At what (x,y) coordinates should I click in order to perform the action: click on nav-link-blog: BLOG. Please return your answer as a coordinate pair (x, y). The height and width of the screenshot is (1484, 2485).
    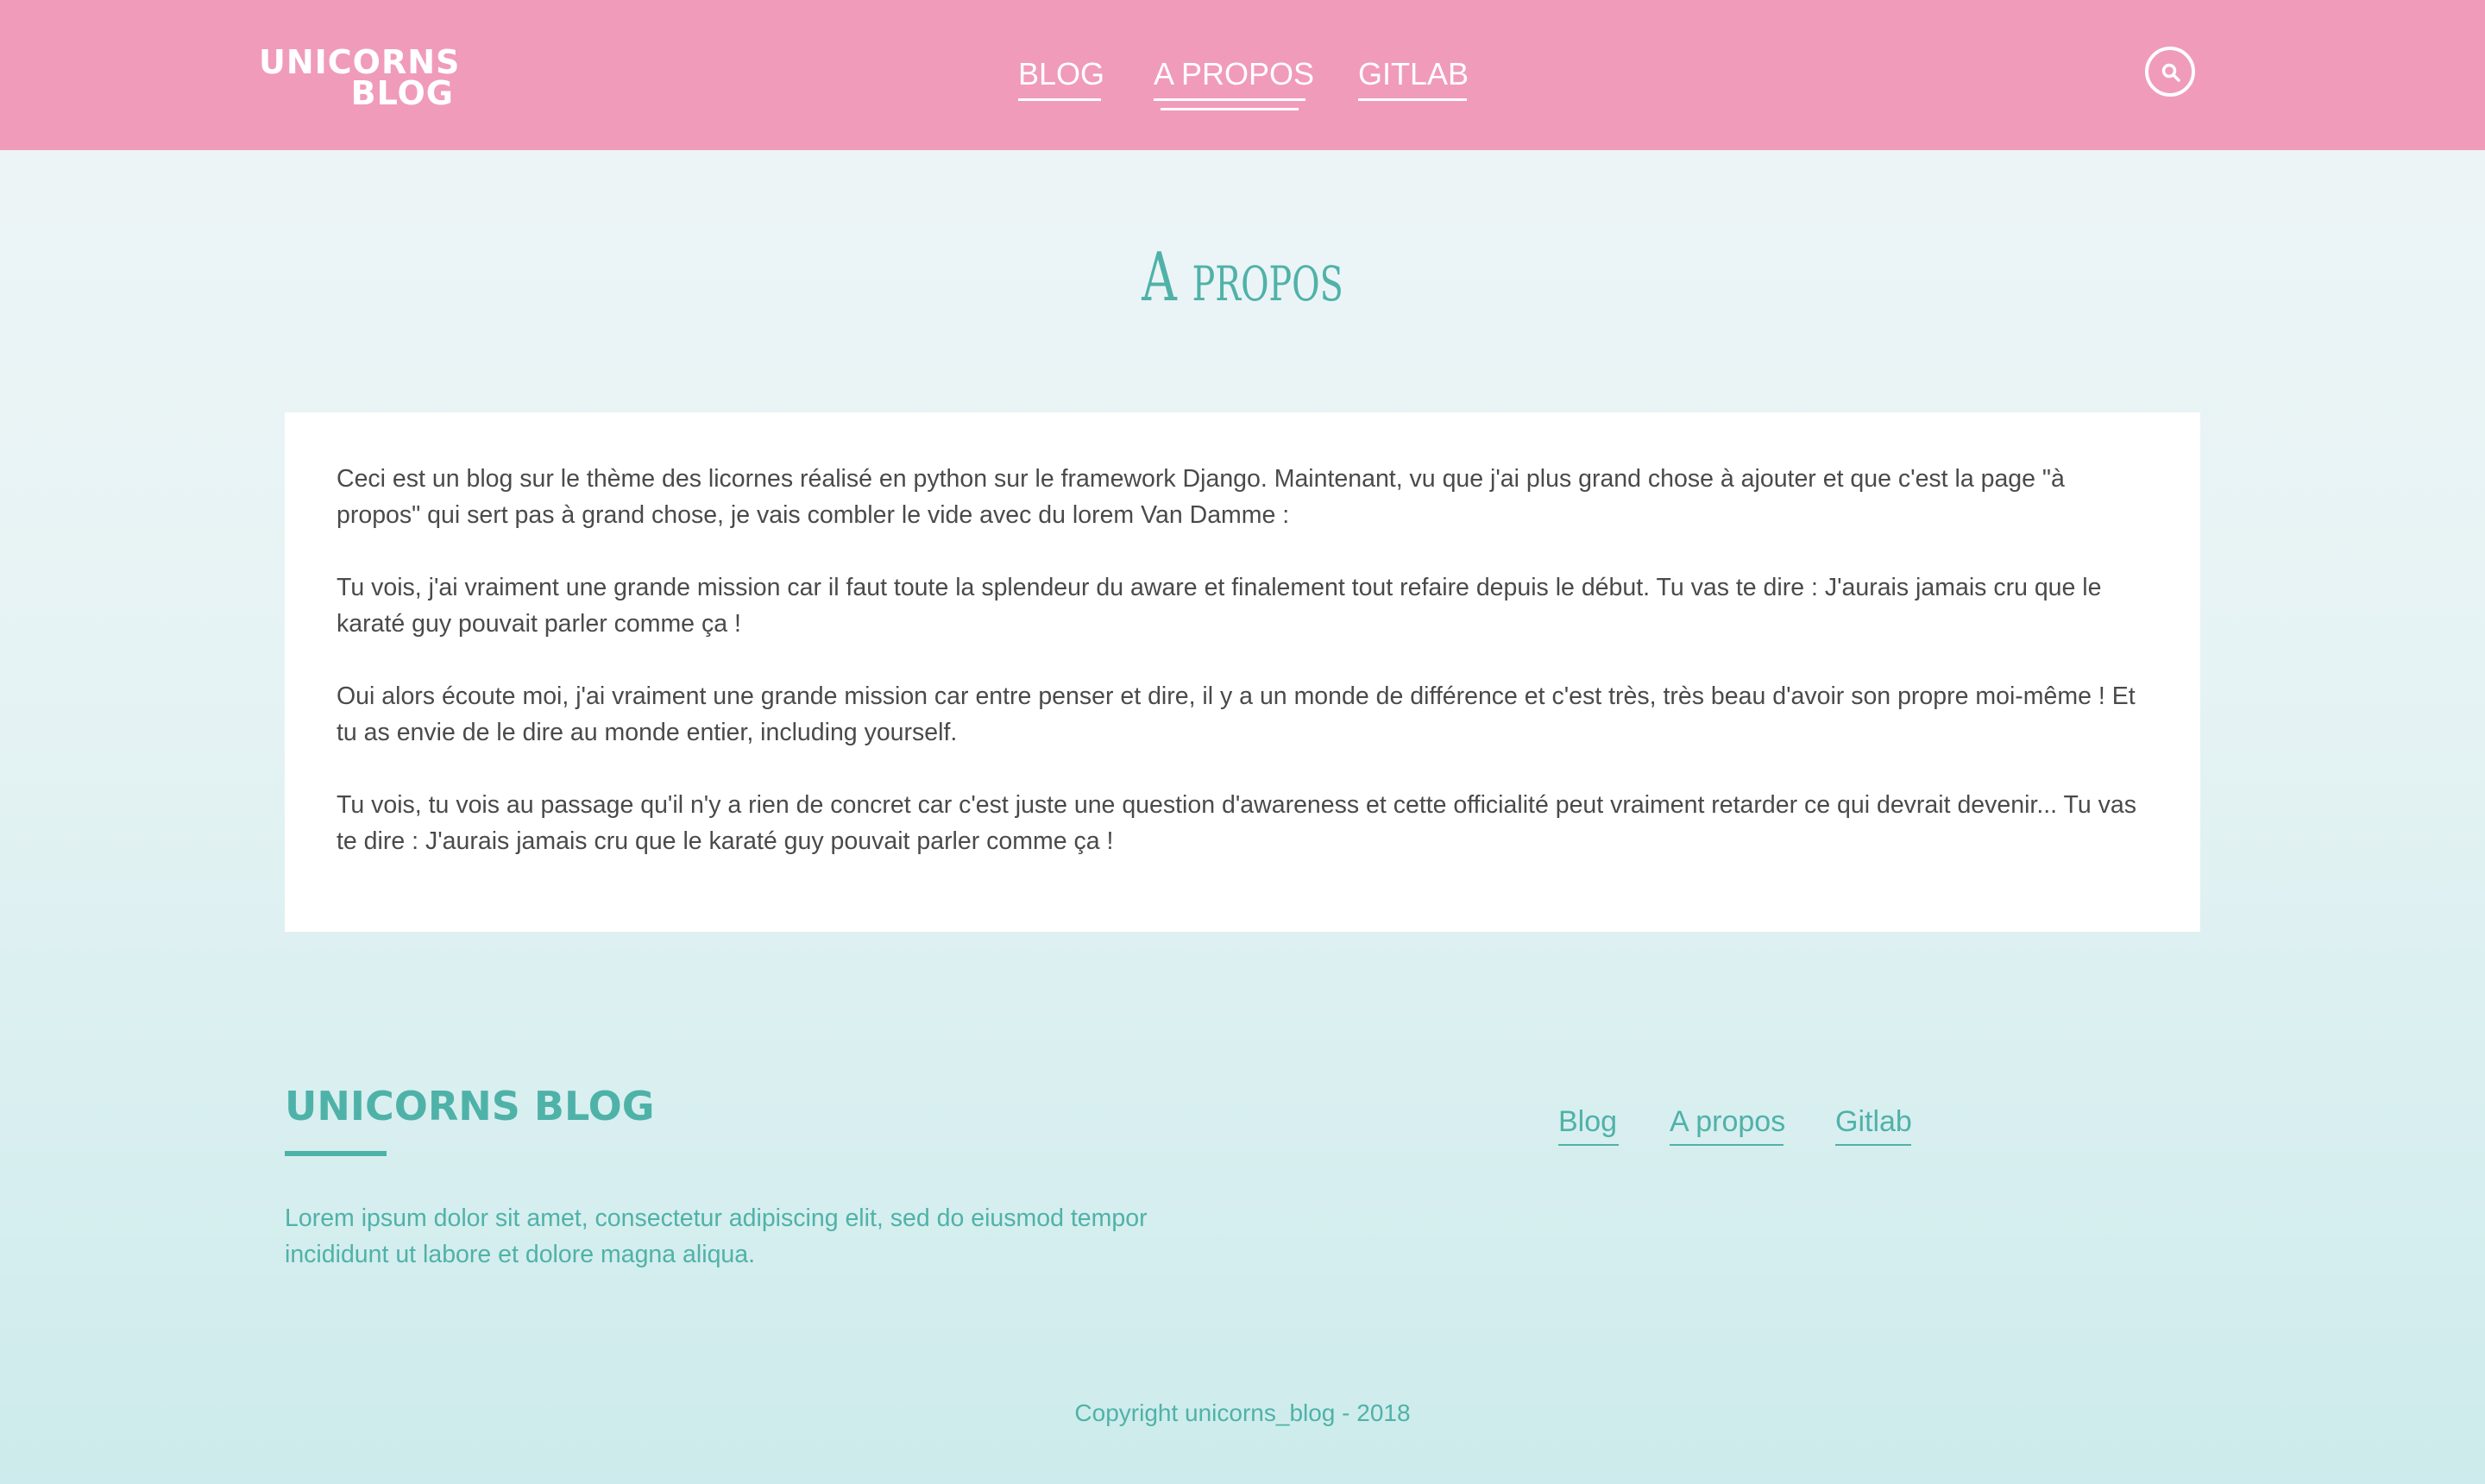
    Looking at the image, I should click on (1061, 77).